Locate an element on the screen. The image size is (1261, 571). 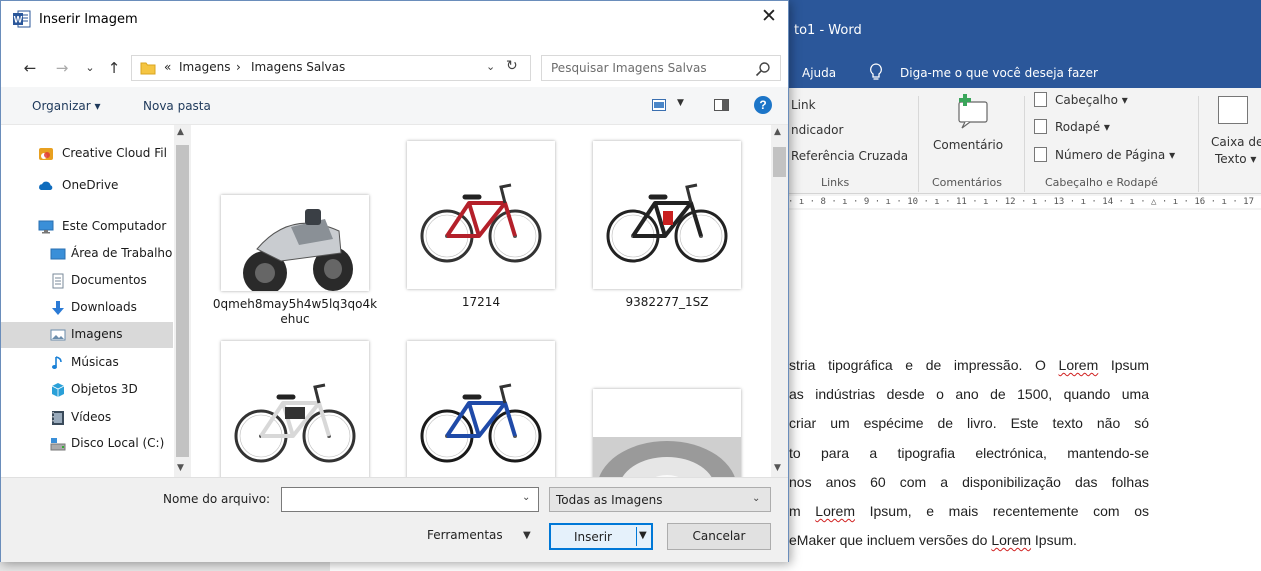
insert-options-dropdown: ▼ is located at coordinates (643, 535).